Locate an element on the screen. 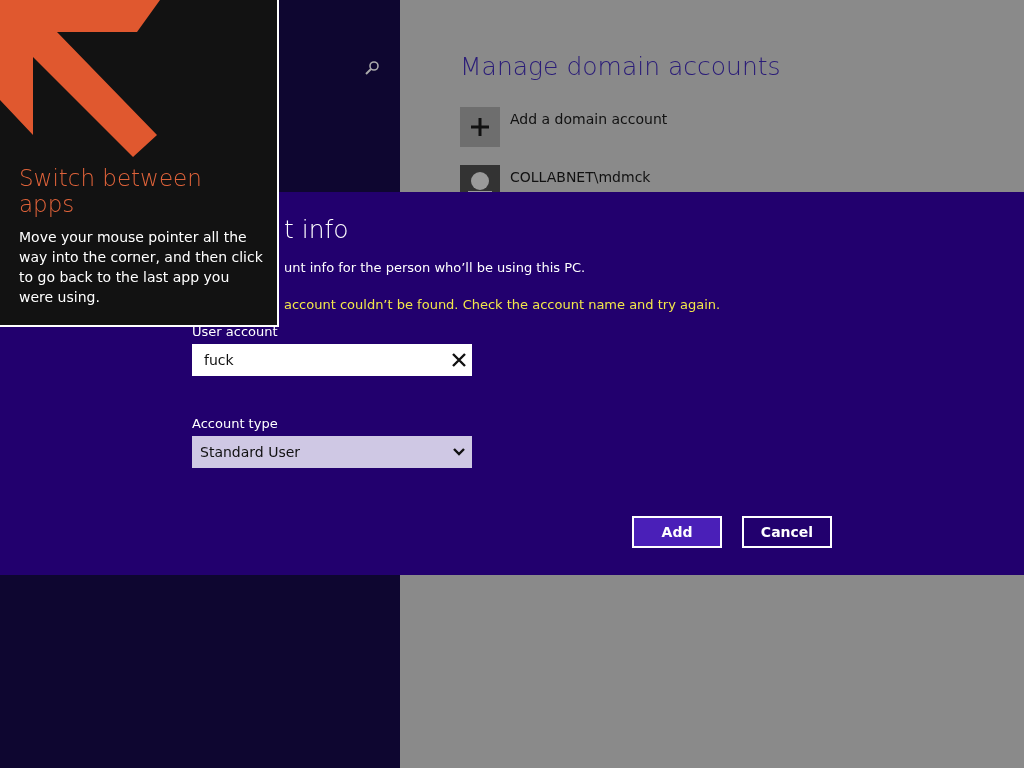 The image size is (1024, 768). dialog-description: unt info for the person who’ll be using this PC. is located at coordinates (435, 267).